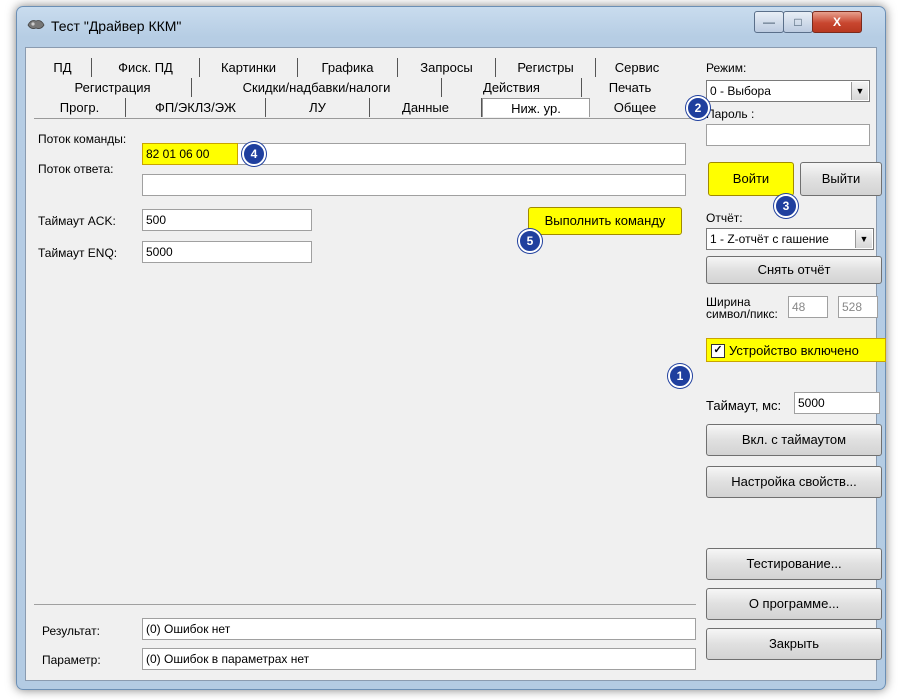 This screenshot has width=900, height=700. Describe the element at coordinates (730, 114) in the screenshot. I see `password-label: Пароль :` at that location.